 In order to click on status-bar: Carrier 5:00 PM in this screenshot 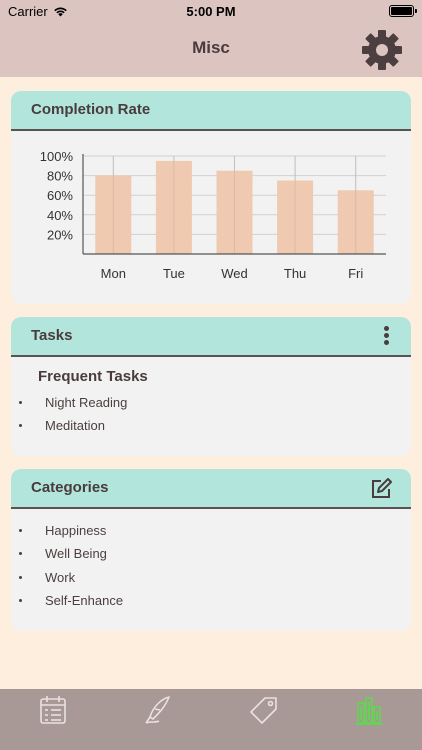, I will do `click(211, 11)`.